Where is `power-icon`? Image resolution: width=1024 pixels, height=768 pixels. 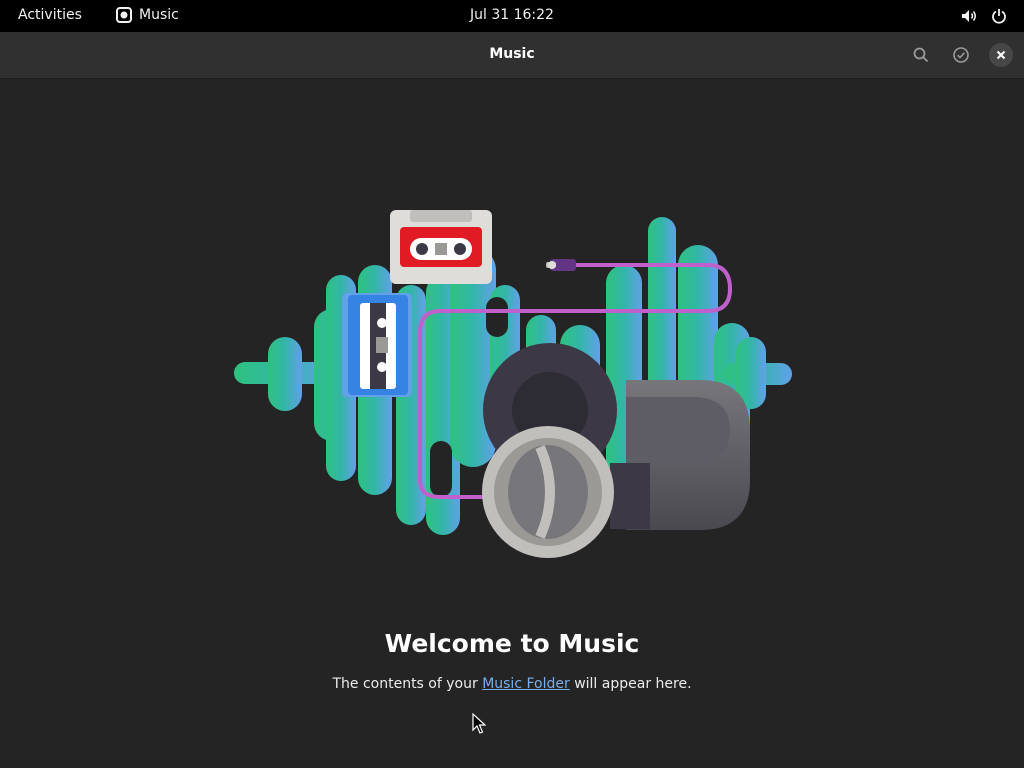
power-icon is located at coordinates (999, 16).